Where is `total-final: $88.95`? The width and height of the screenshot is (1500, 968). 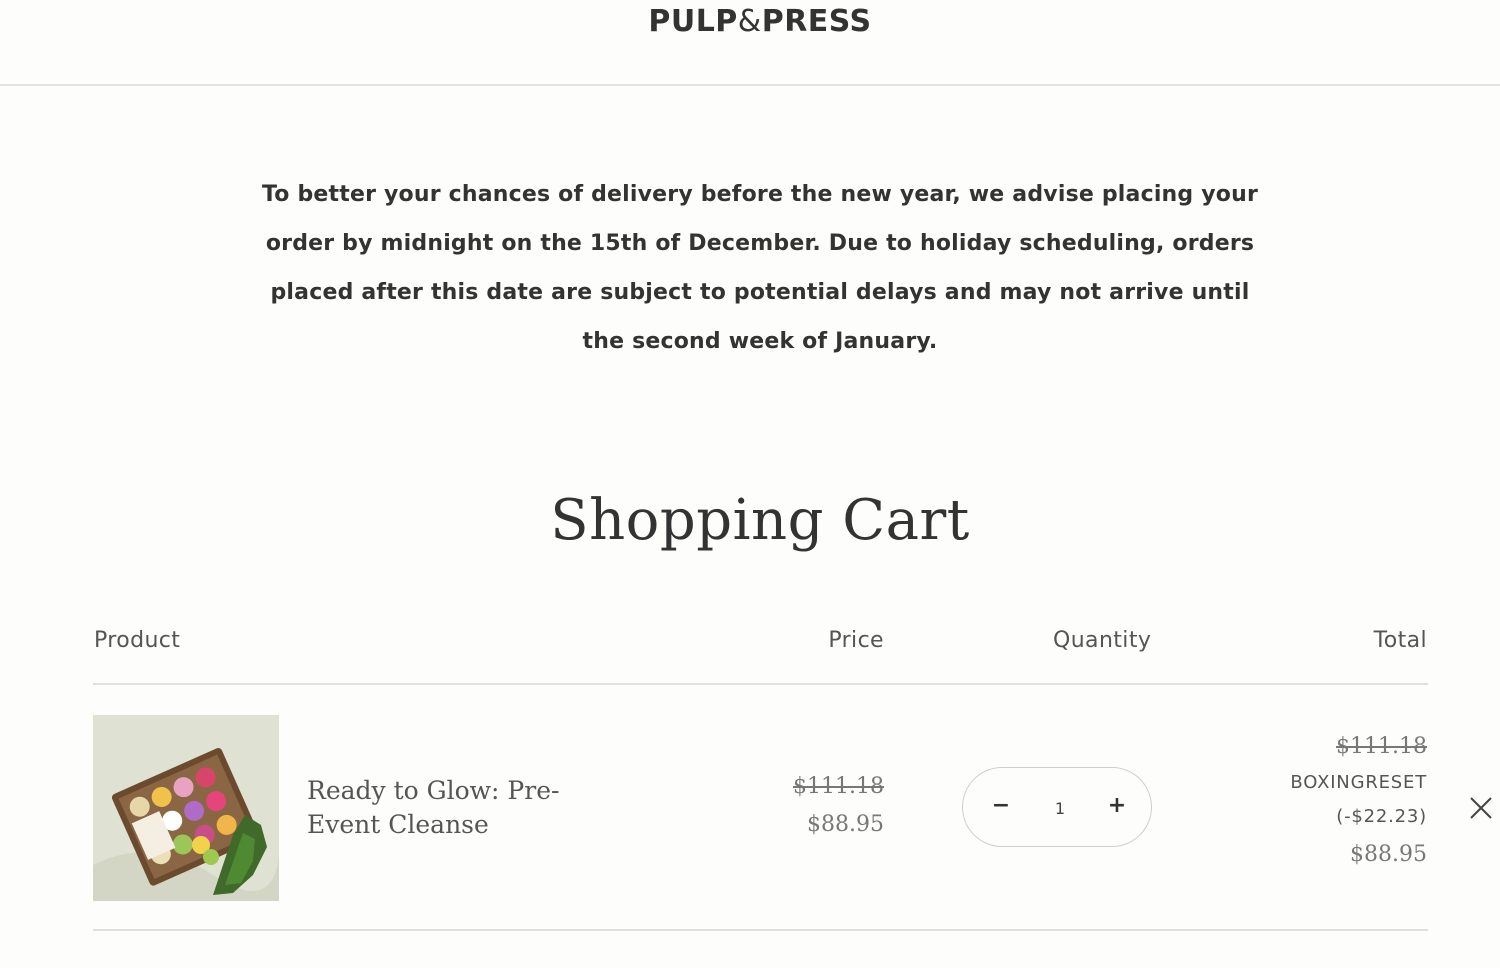 total-final: $88.95 is located at coordinates (1388, 854).